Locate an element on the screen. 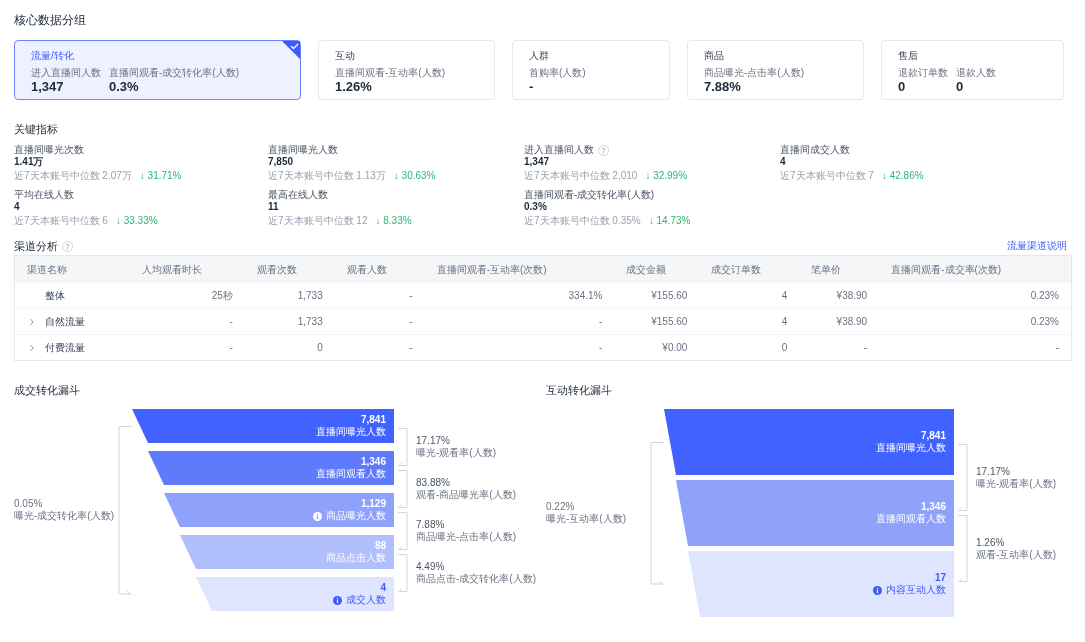  metric-label: 直播间曝光次数 is located at coordinates (49, 150).